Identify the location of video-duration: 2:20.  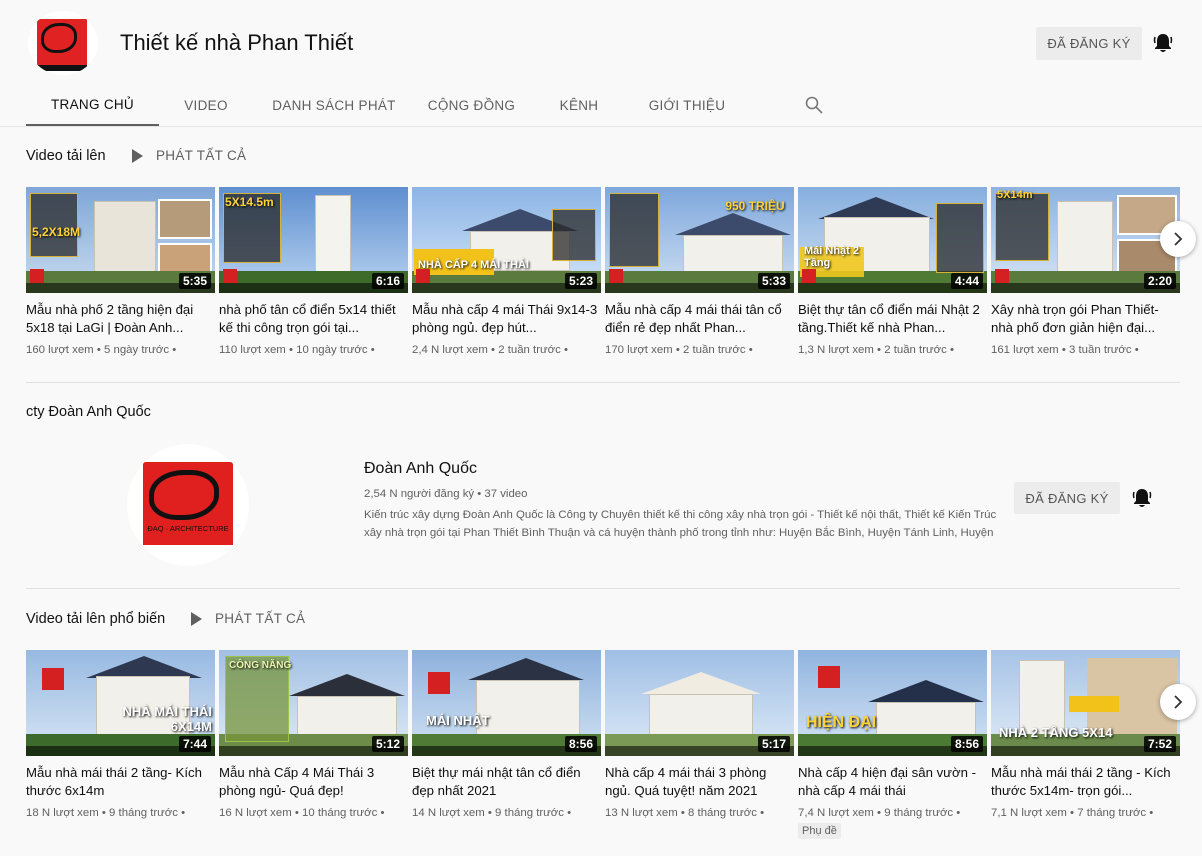
(1159, 281).